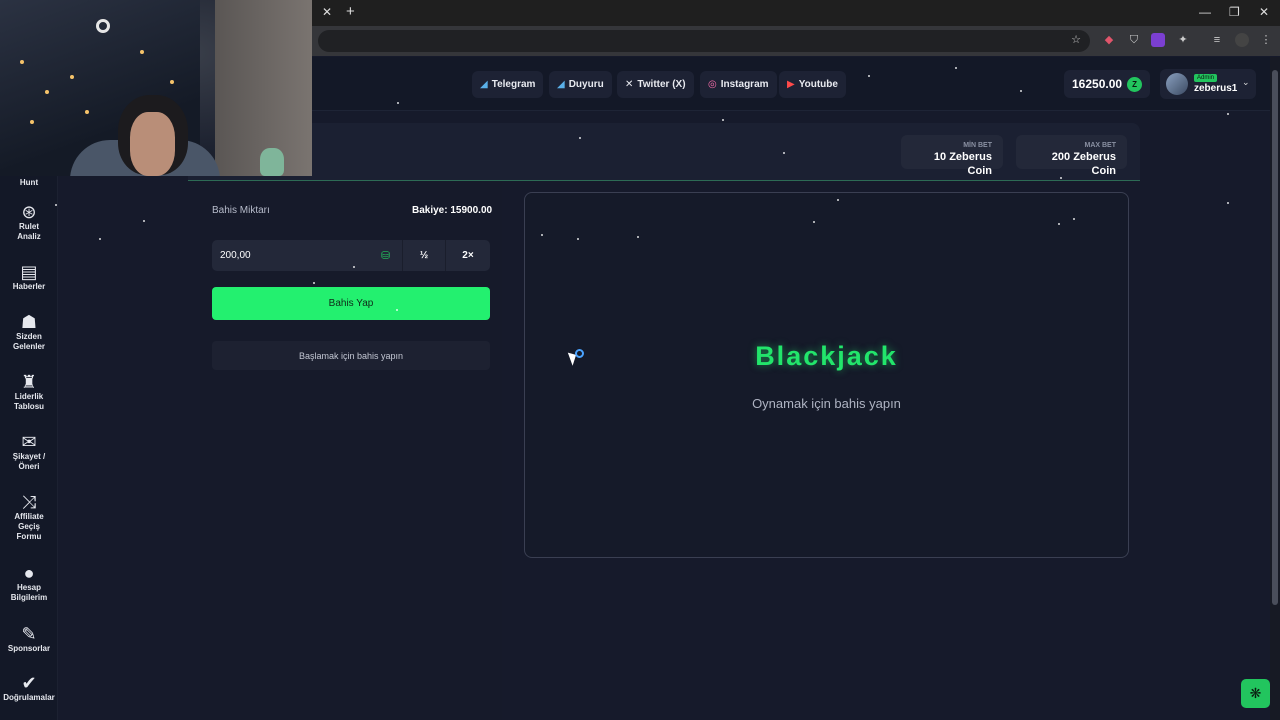 The image size is (1280, 720). Describe the element at coordinates (1135, 84) in the screenshot. I see `coin-icon: Z` at that location.